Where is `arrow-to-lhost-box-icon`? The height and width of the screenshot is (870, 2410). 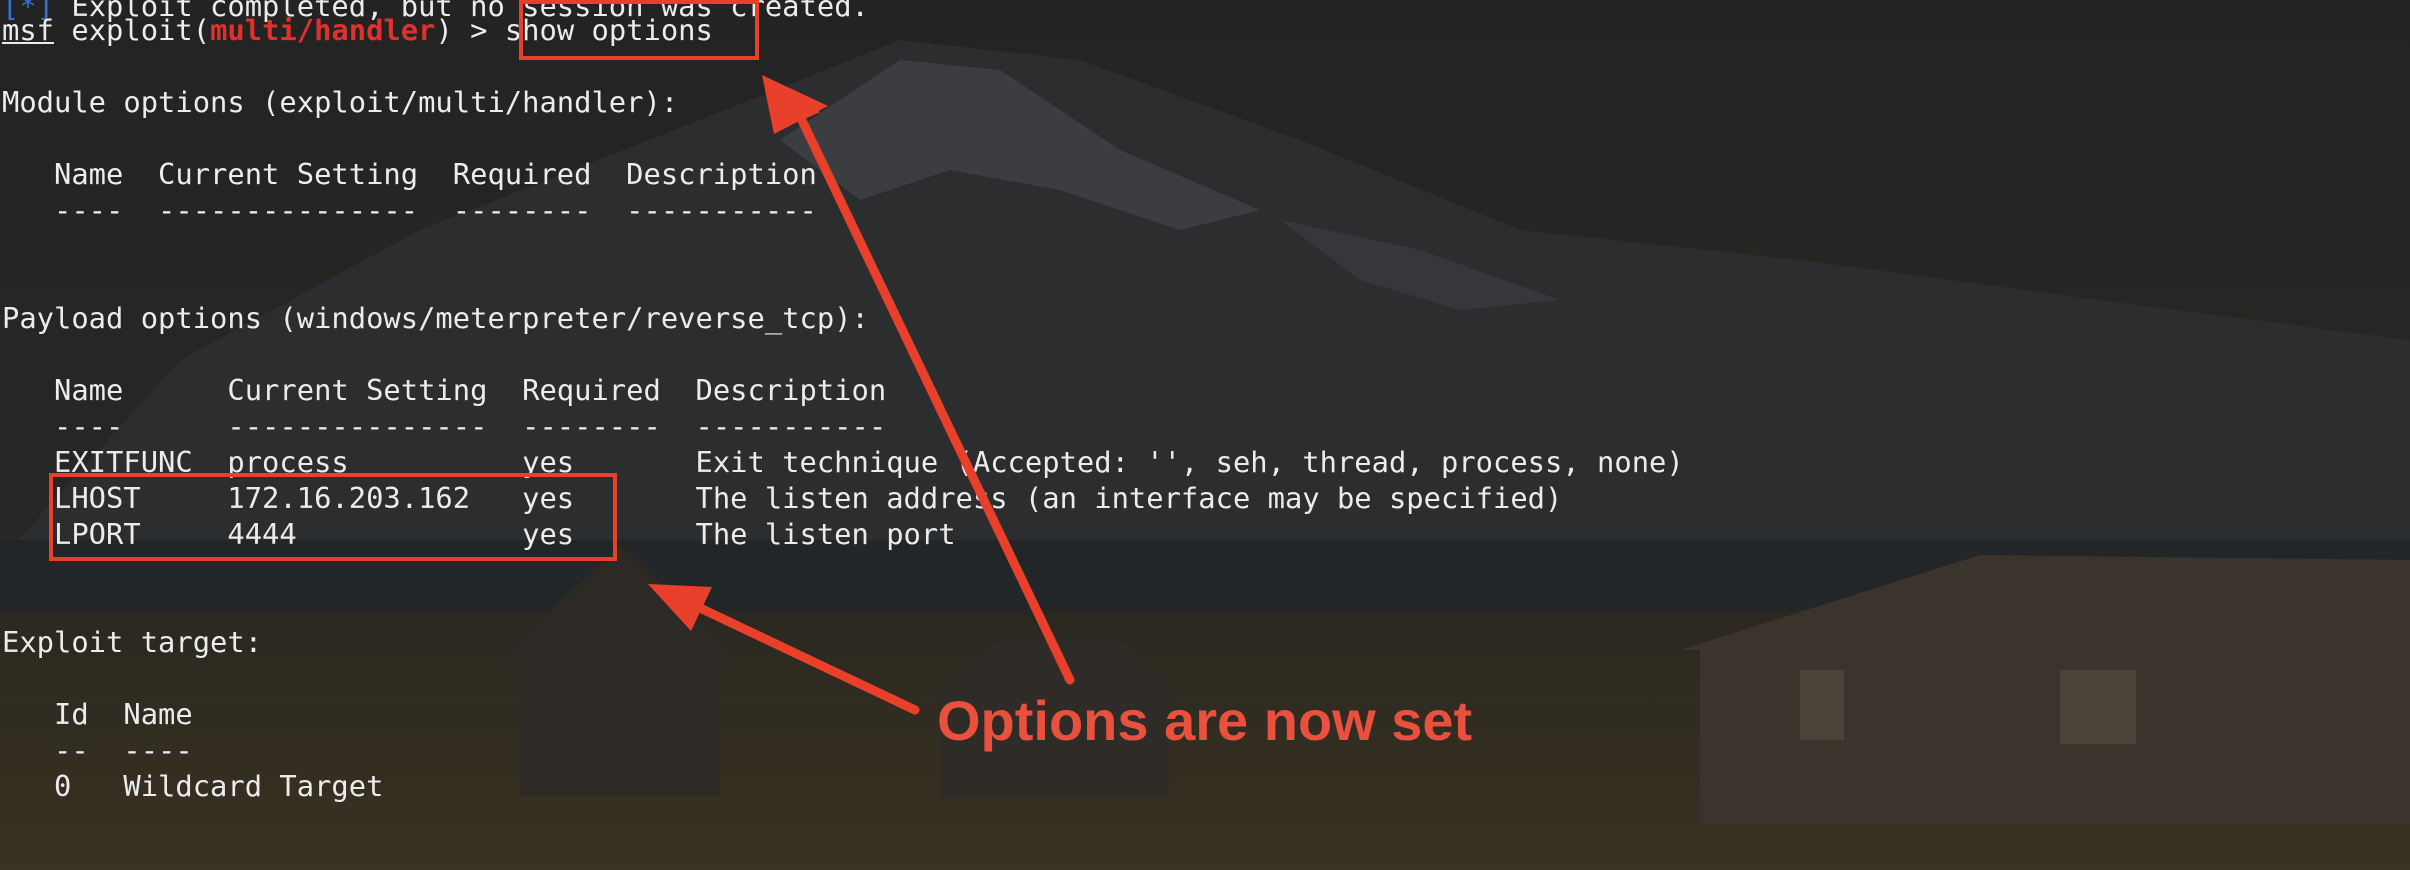
arrow-to-lhost-box-icon is located at coordinates (784, 649).